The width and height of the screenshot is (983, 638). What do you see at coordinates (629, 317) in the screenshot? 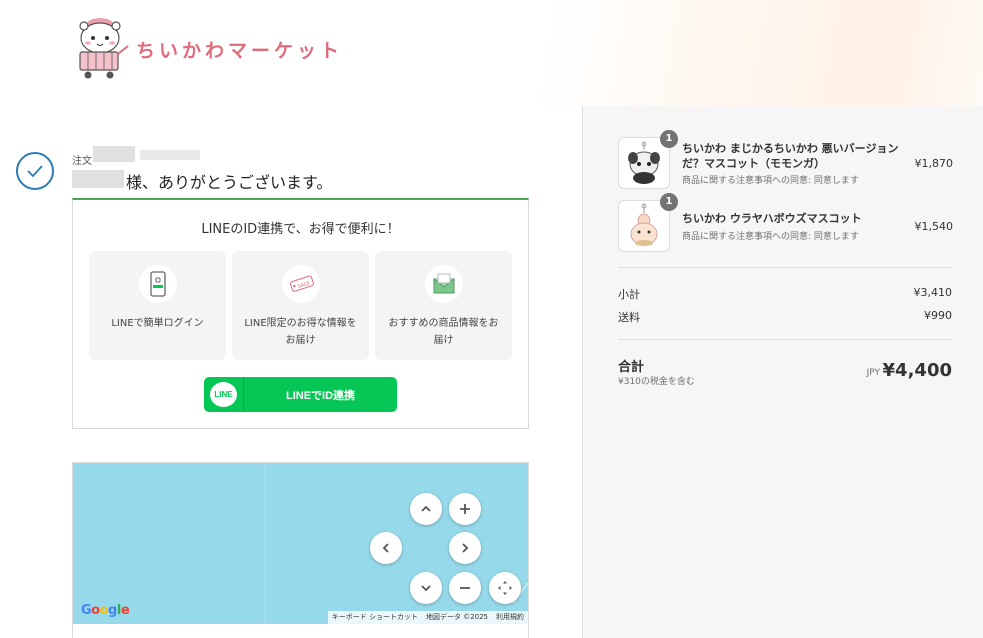
I see `shipping-label: 送料` at bounding box center [629, 317].